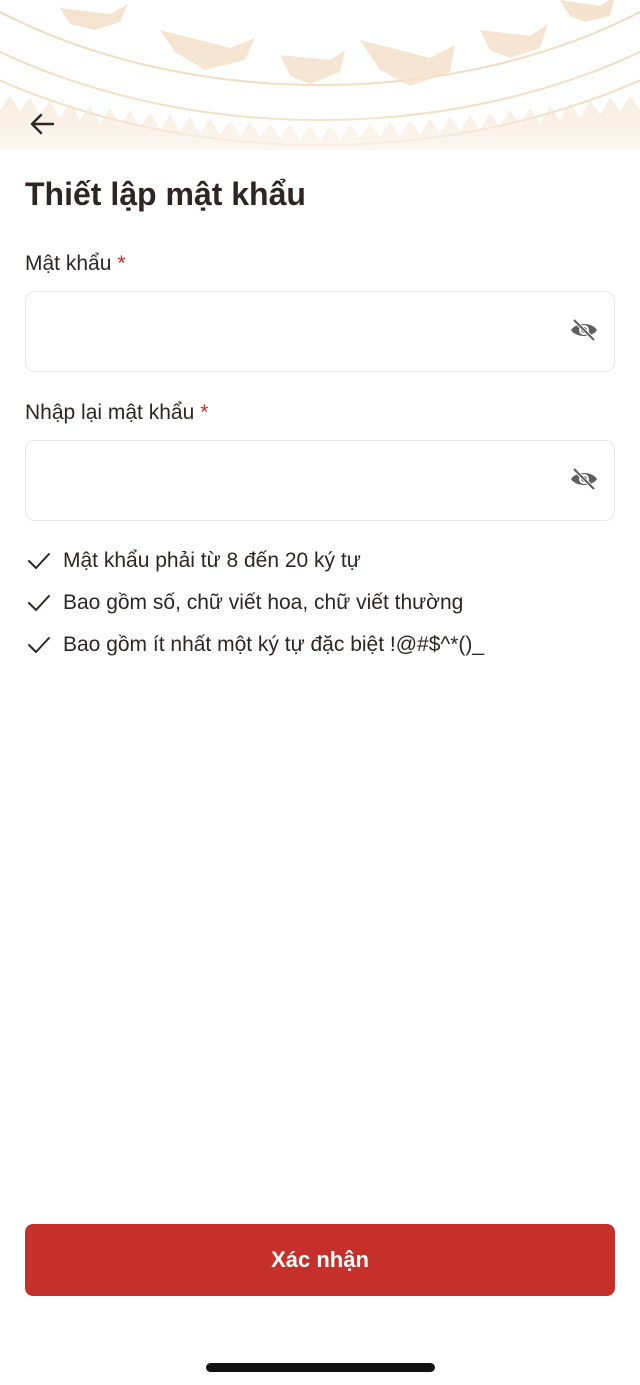 Image resolution: width=640 pixels, height=1385 pixels. I want to click on password-input, so click(304, 331).